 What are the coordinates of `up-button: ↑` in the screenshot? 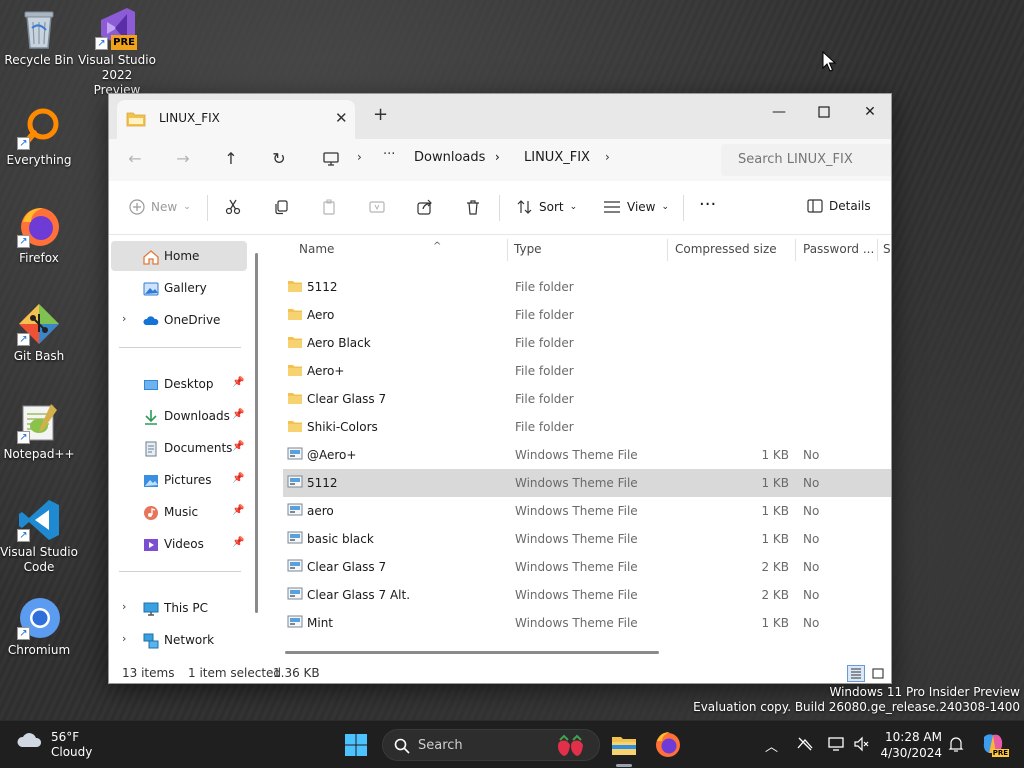 It's located at (231, 158).